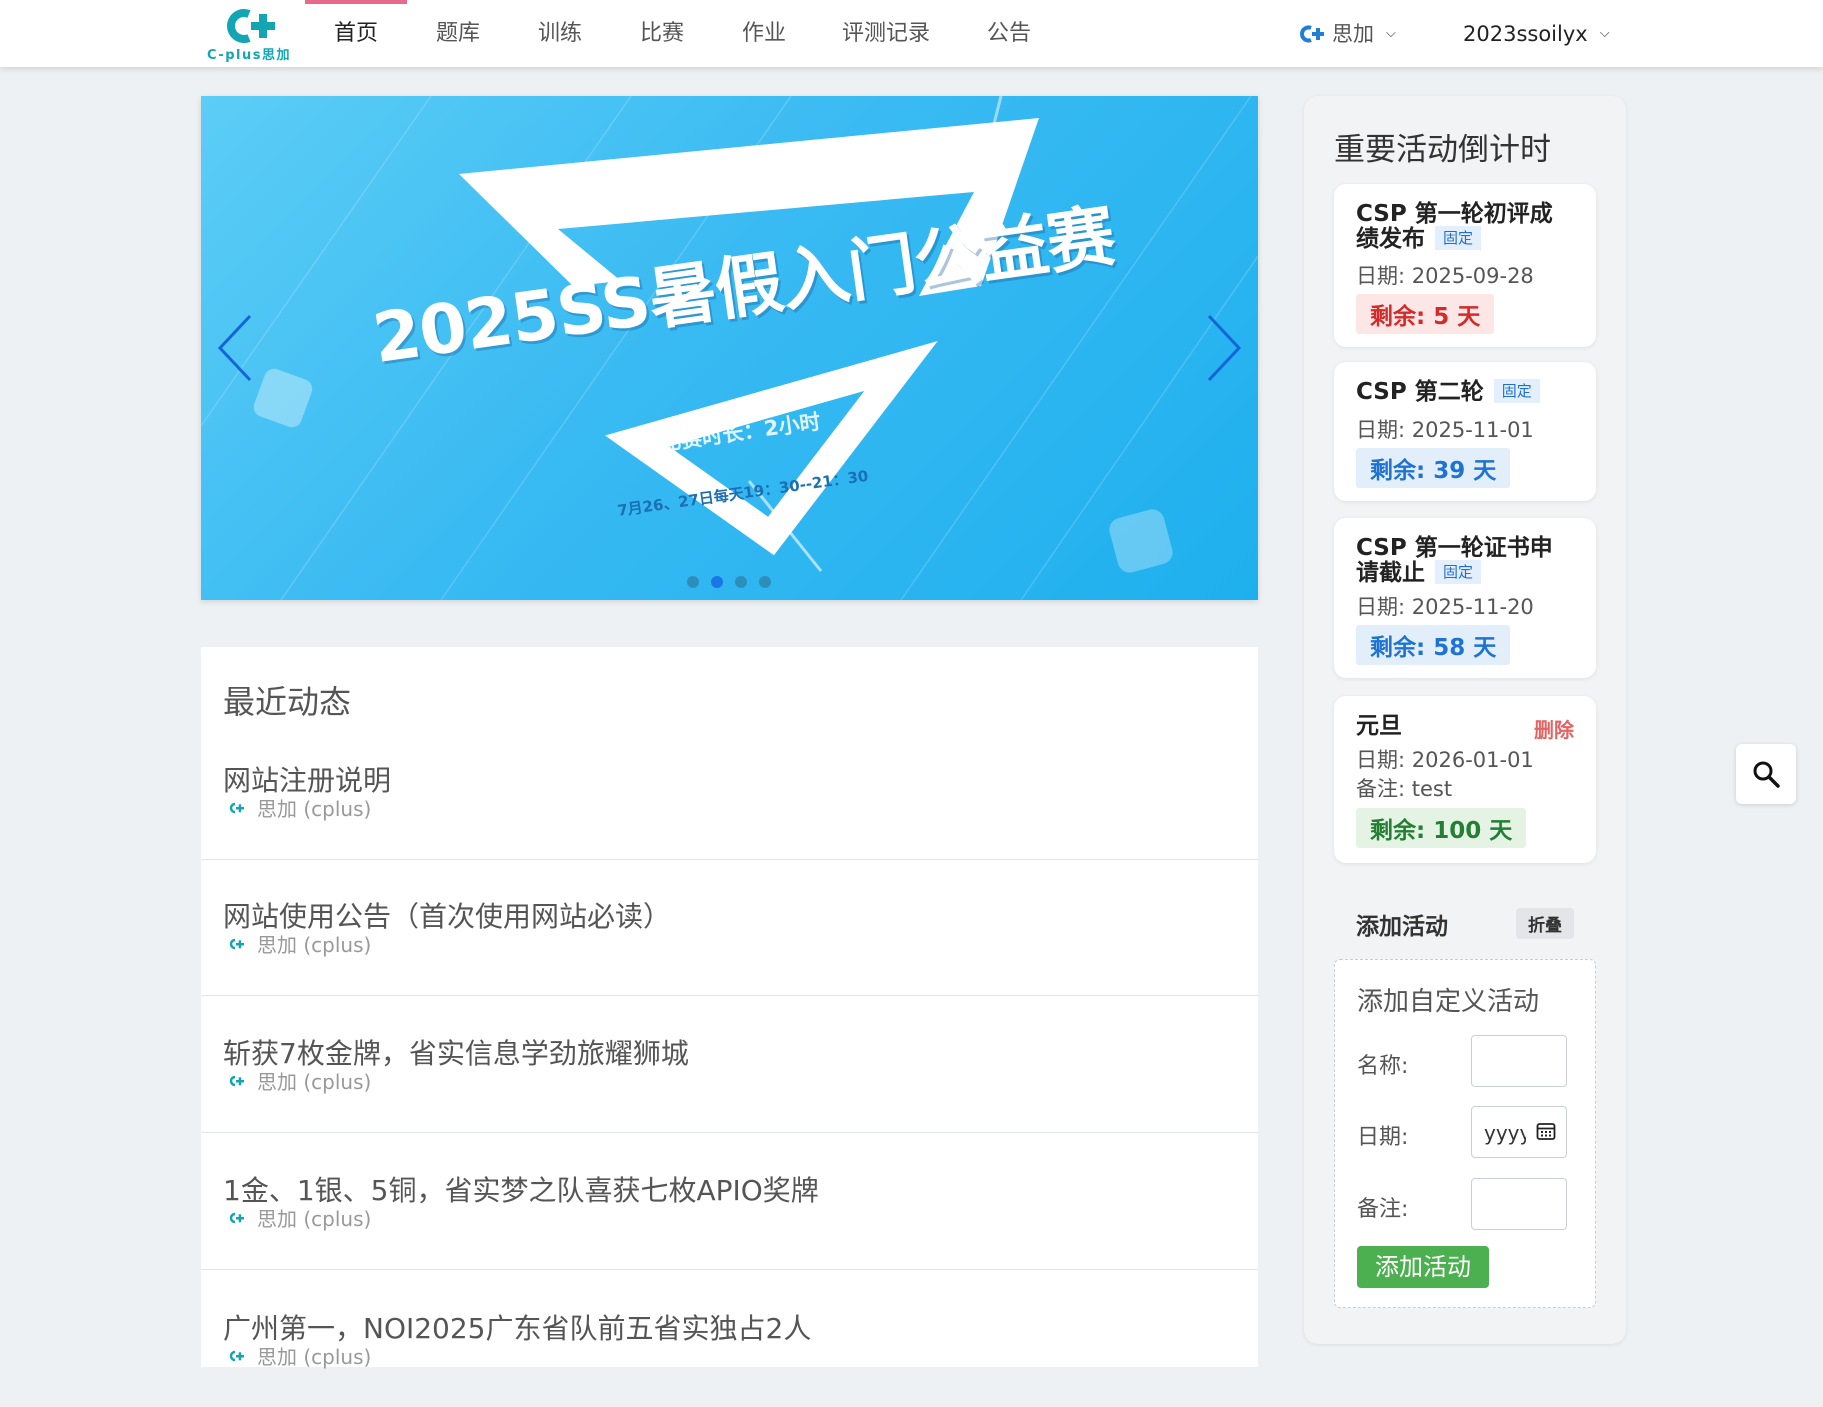  I want to click on delete-event-button: 删除, so click(1554, 728).